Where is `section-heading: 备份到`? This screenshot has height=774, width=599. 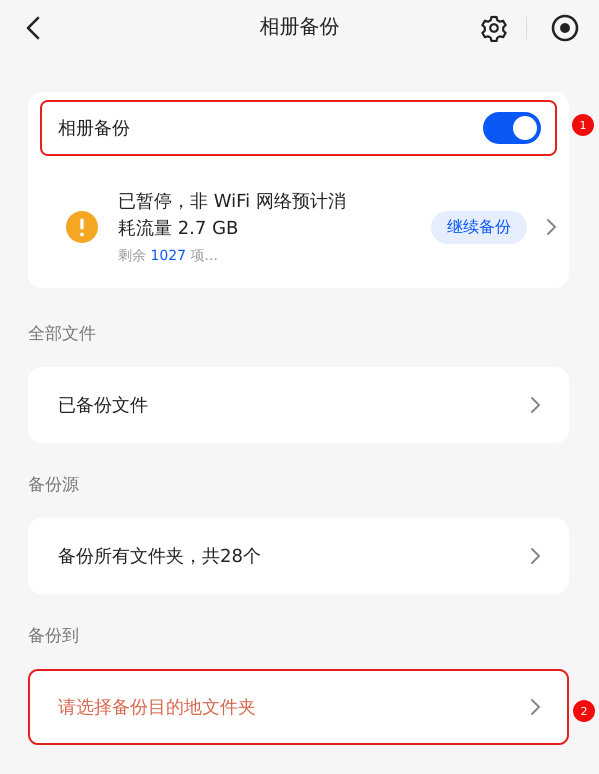 section-heading: 备份到 is located at coordinates (53, 636).